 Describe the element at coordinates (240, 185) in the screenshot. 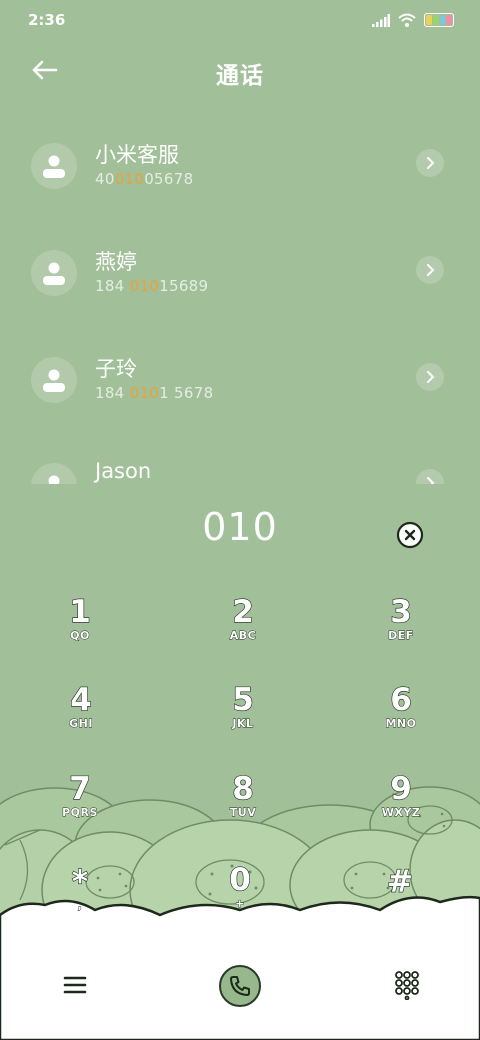

I see `contact-item: 小米客服 4001005678` at that location.